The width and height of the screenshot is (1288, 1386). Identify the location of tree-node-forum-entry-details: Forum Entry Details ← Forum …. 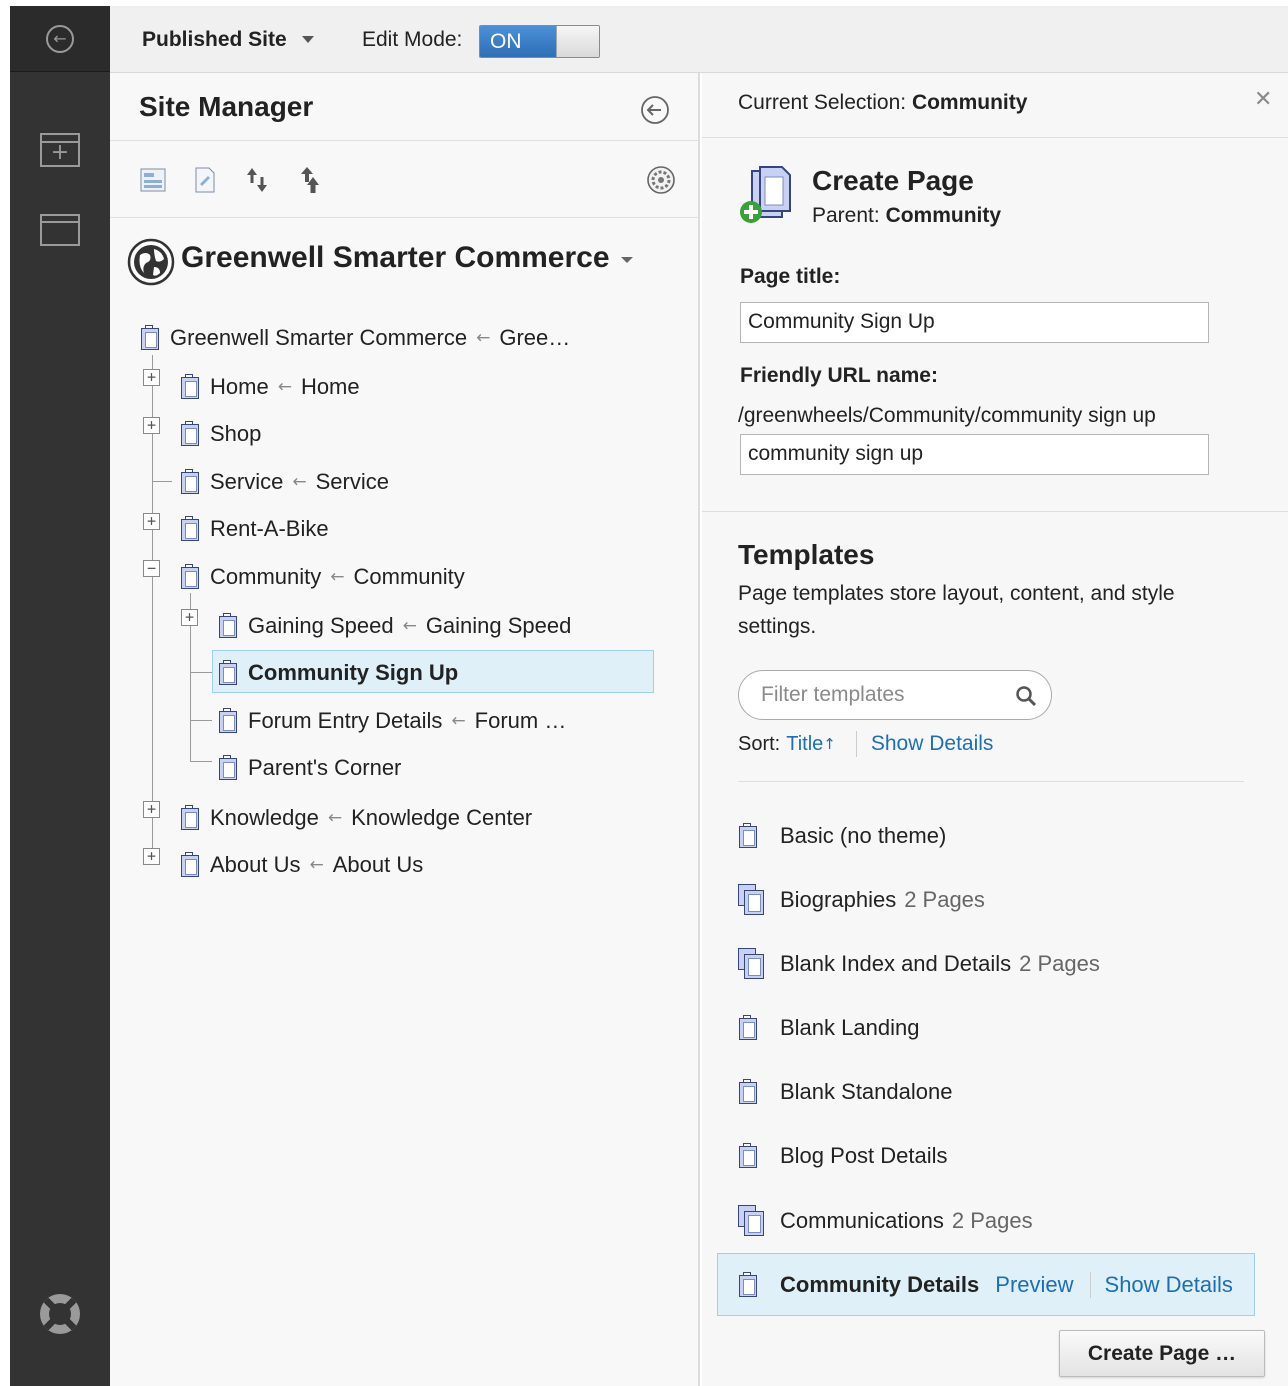
(392, 721).